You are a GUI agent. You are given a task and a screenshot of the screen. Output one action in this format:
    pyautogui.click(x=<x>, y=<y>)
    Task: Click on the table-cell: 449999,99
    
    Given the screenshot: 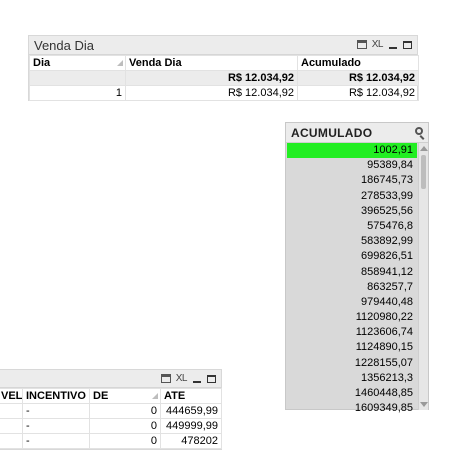 What is the action you would take?
    pyautogui.click(x=191, y=426)
    